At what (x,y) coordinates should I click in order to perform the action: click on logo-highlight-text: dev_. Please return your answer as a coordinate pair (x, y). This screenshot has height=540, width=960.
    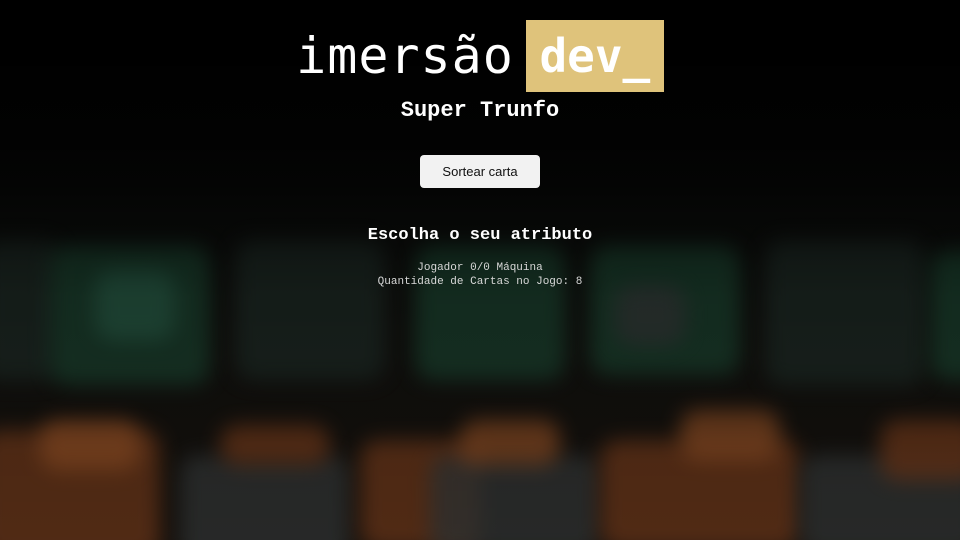
    Looking at the image, I should click on (595, 56).